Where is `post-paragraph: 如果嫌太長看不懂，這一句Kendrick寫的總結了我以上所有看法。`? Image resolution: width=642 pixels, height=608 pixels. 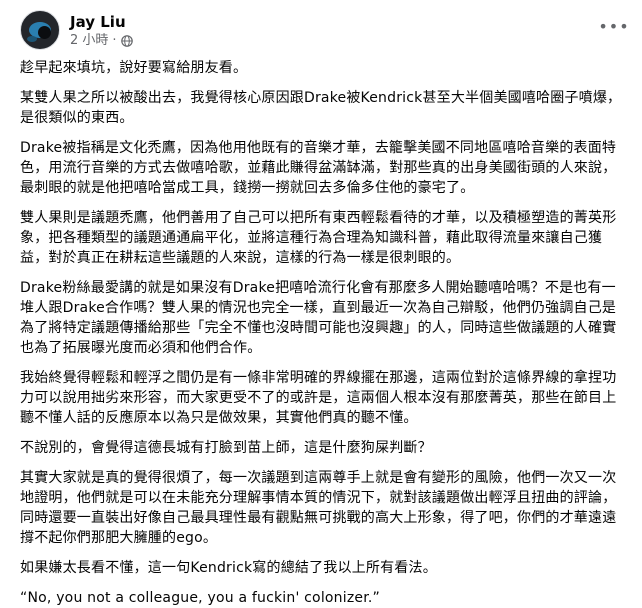
post-paragraph: 如果嫌太長看不懂，這一句Kendrick寫的總結了我以上所有看法。 is located at coordinates (228, 568).